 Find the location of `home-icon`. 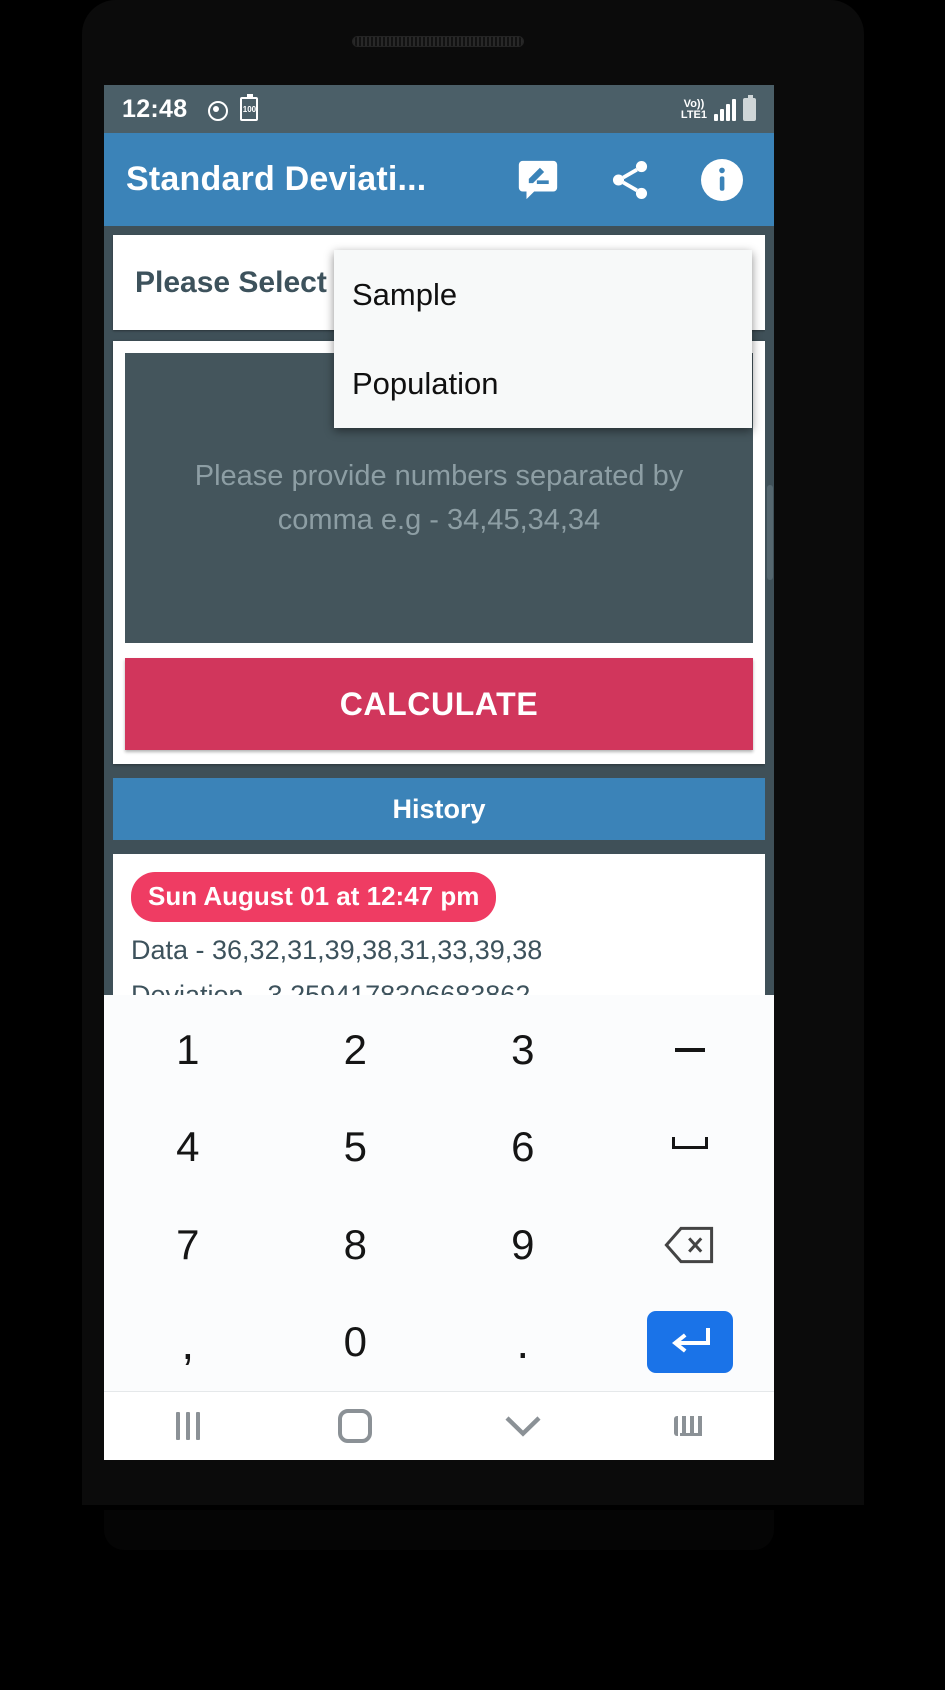

home-icon is located at coordinates (356, 1426).